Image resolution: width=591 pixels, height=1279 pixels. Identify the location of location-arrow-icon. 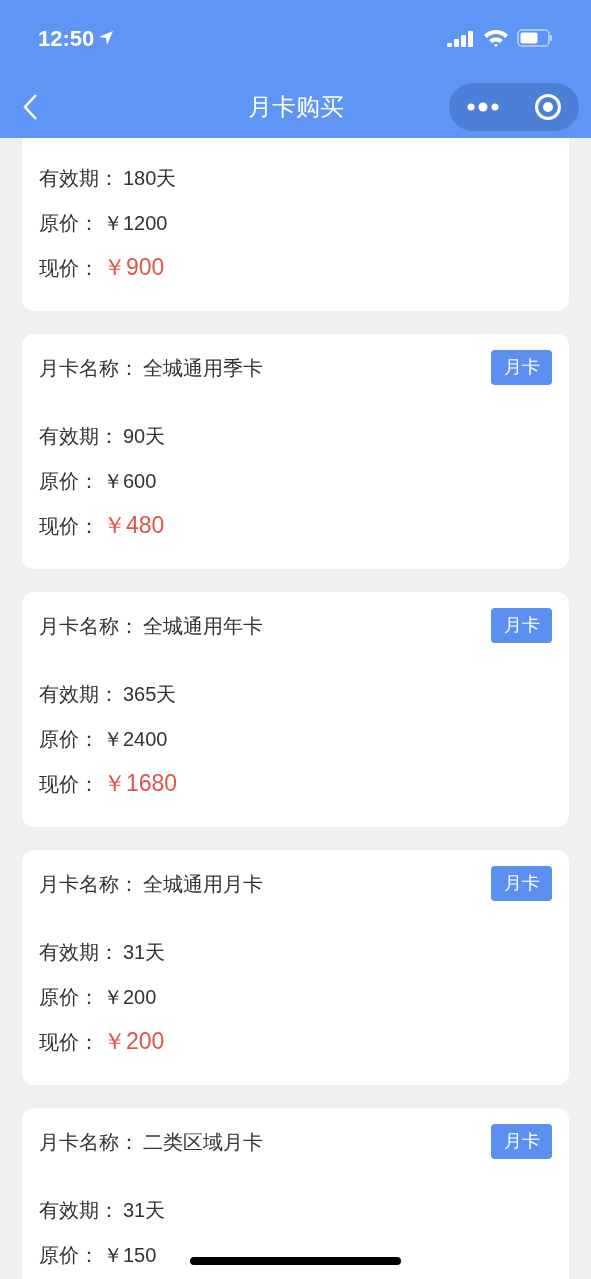
(106, 38).